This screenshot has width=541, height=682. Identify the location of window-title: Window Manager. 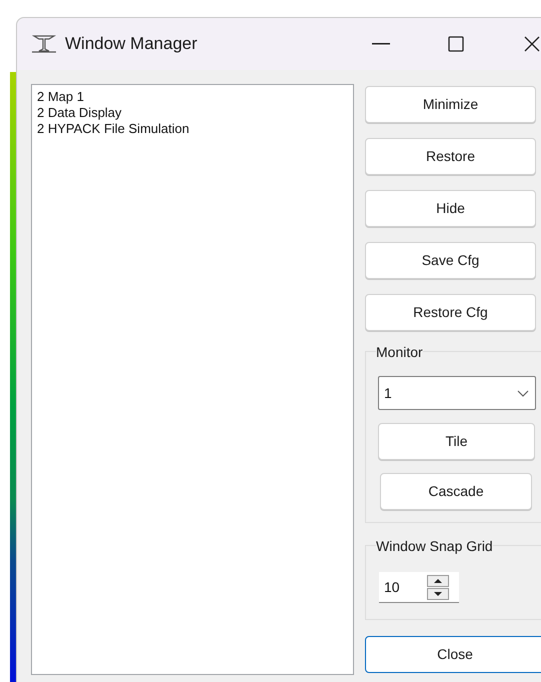
(131, 44).